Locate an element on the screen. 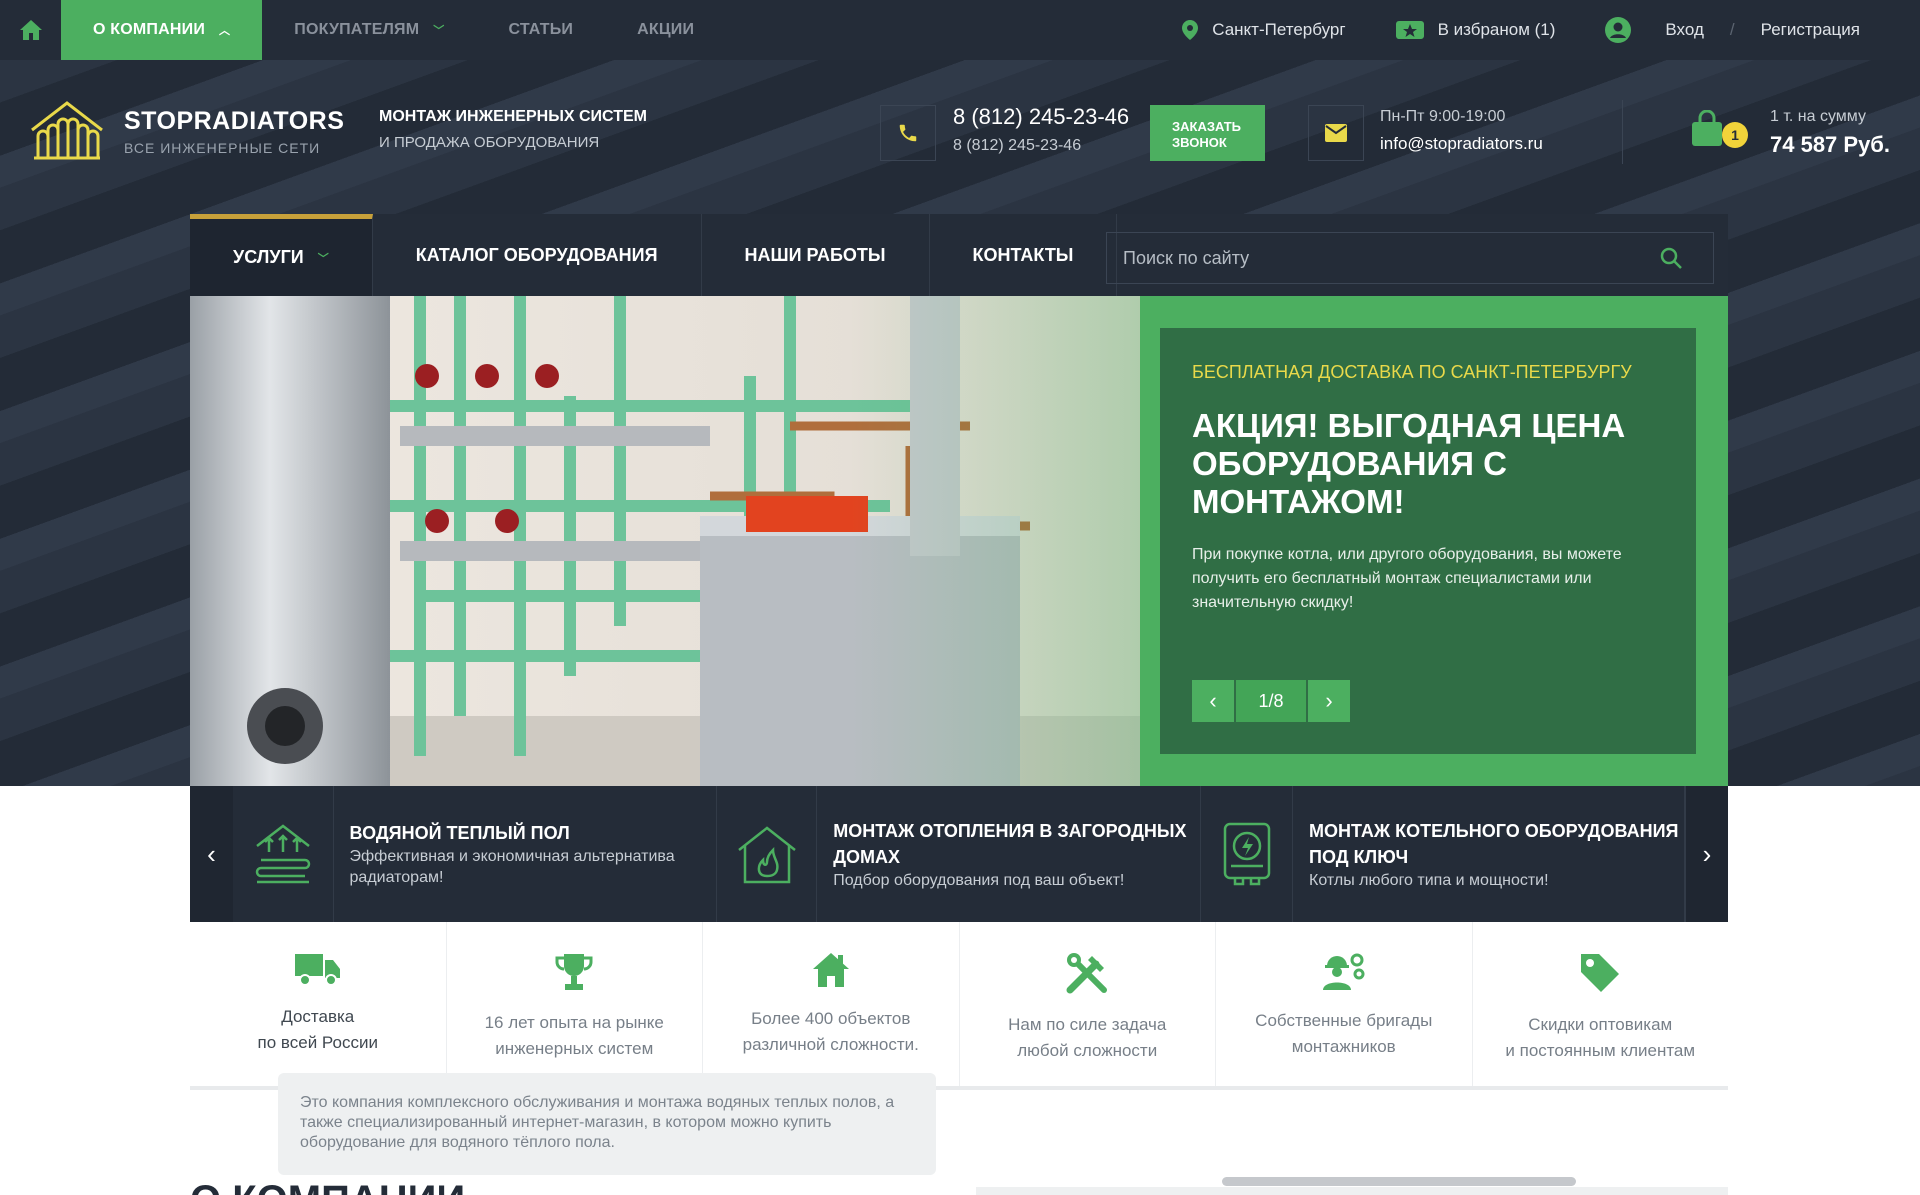  chevron-left-icon: ‹ is located at coordinates (211, 853).